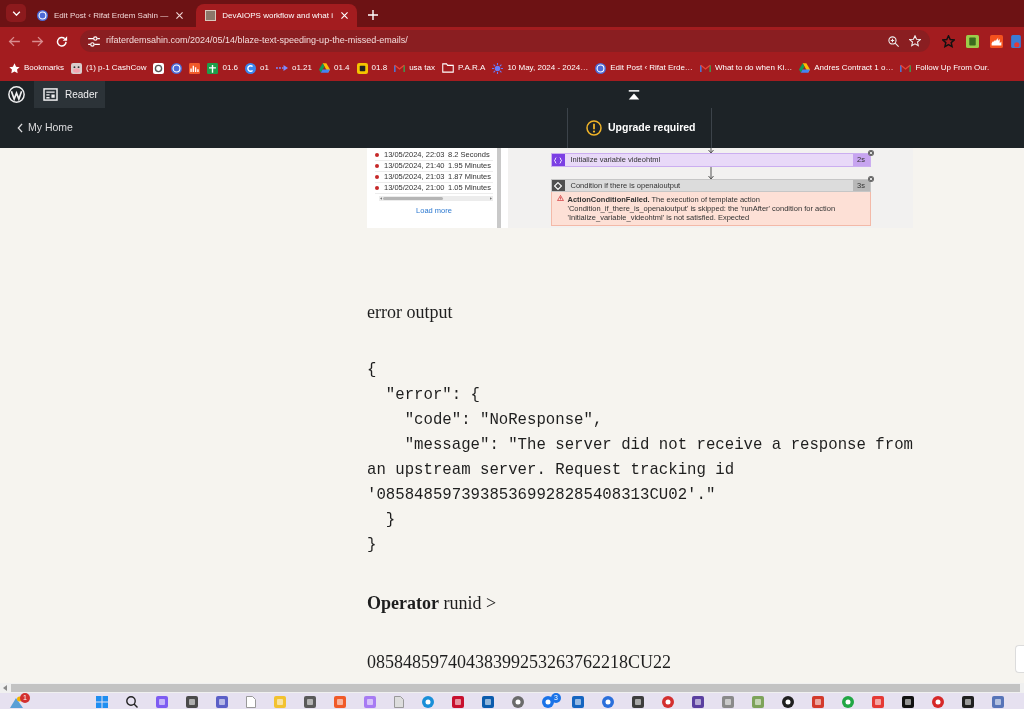 This screenshot has width=1024, height=709. What do you see at coordinates (293, 68) in the screenshot?
I see `bookmark-link: o1.21` at bounding box center [293, 68].